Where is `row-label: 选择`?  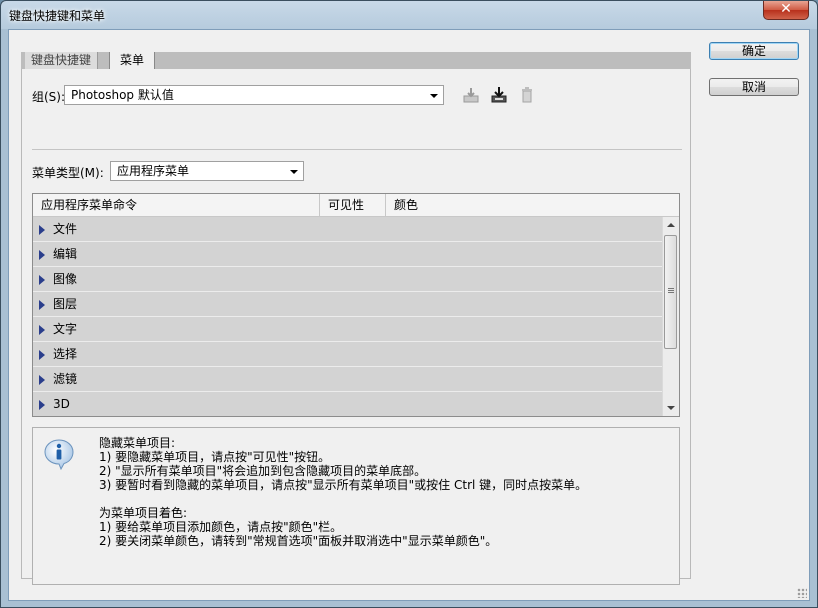
row-label: 选择 is located at coordinates (65, 354).